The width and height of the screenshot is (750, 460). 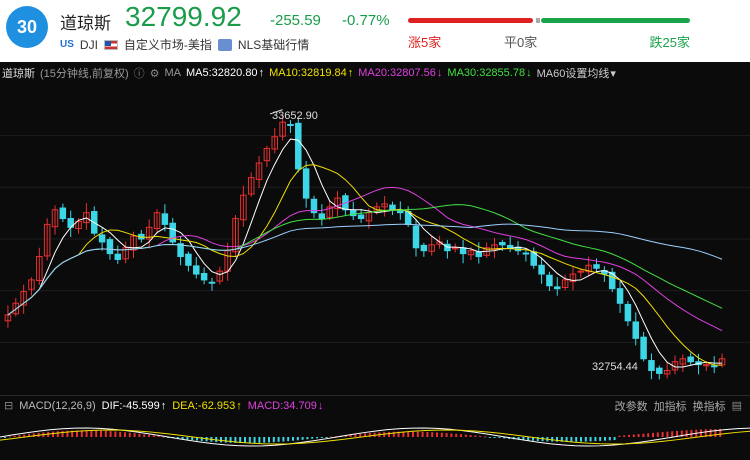 I want to click on help-icon: ⓘ, so click(x=139, y=73).